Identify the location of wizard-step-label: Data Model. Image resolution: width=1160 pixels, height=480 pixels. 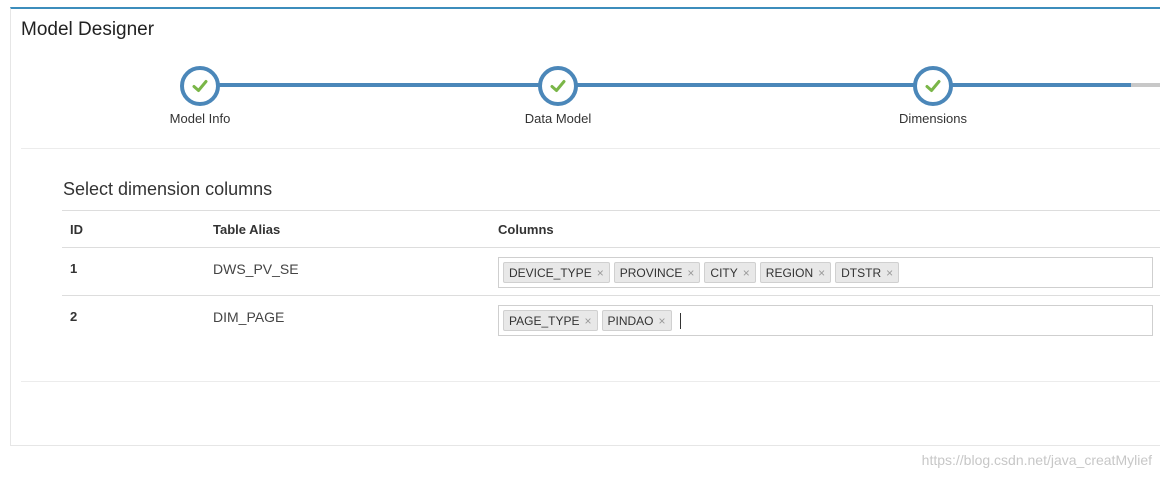
(558, 118).